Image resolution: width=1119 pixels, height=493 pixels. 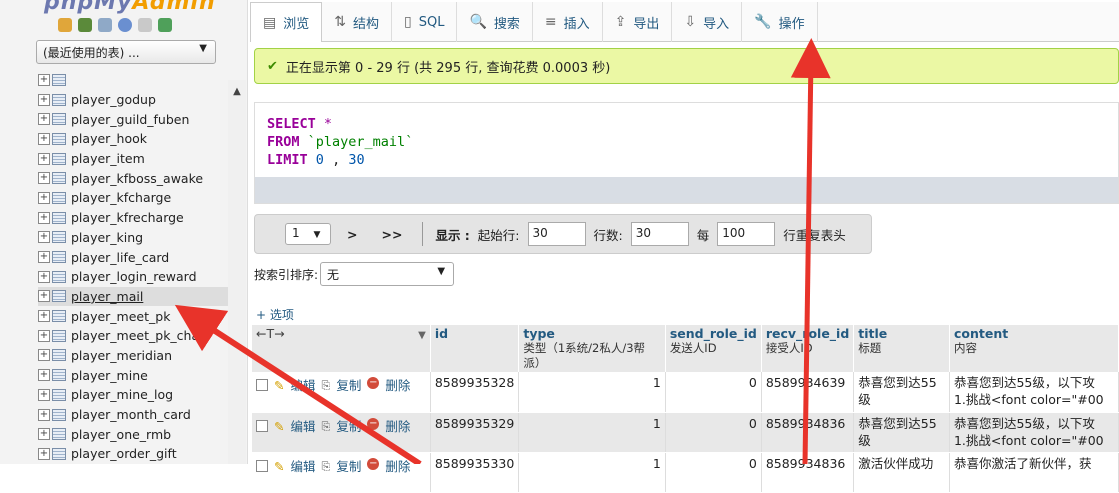 I want to click on table-name: player_kfcharge, so click(x=121, y=197).